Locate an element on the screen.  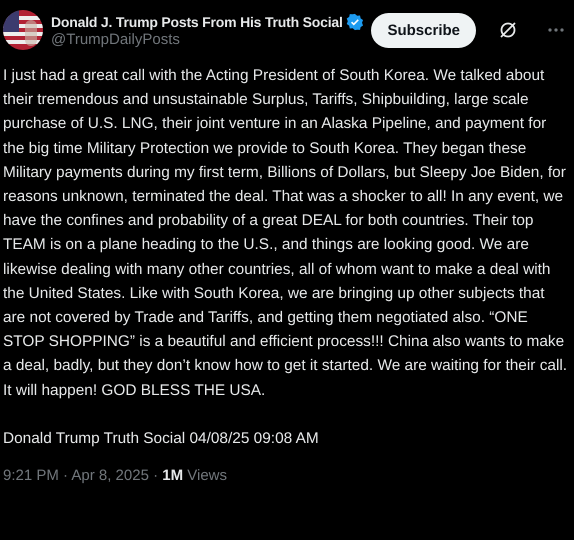
more-icon is located at coordinates (556, 30).